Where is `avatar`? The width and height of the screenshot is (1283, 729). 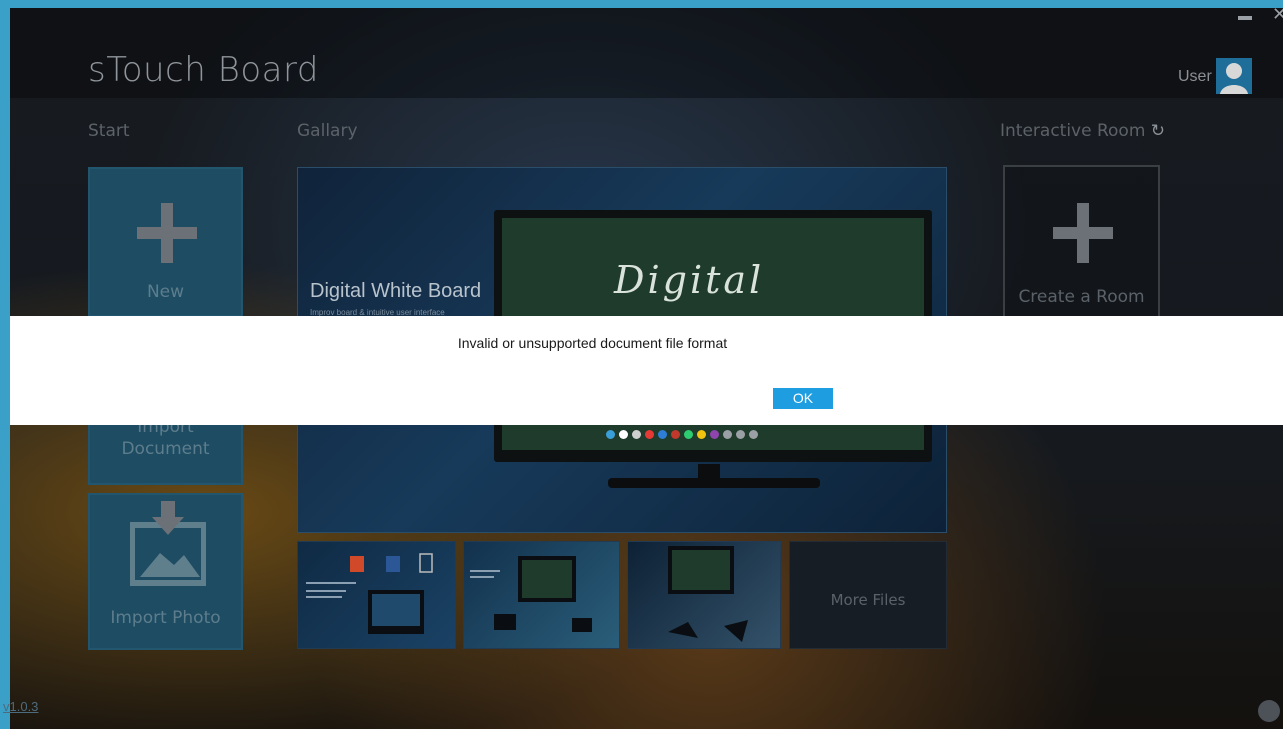
avatar is located at coordinates (1234, 76).